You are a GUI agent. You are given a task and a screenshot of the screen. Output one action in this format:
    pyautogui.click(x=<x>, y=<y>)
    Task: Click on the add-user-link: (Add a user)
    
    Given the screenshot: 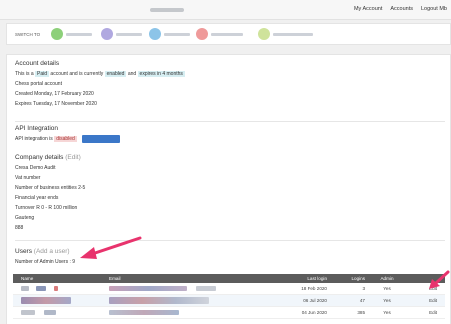 What is the action you would take?
    pyautogui.click(x=52, y=251)
    